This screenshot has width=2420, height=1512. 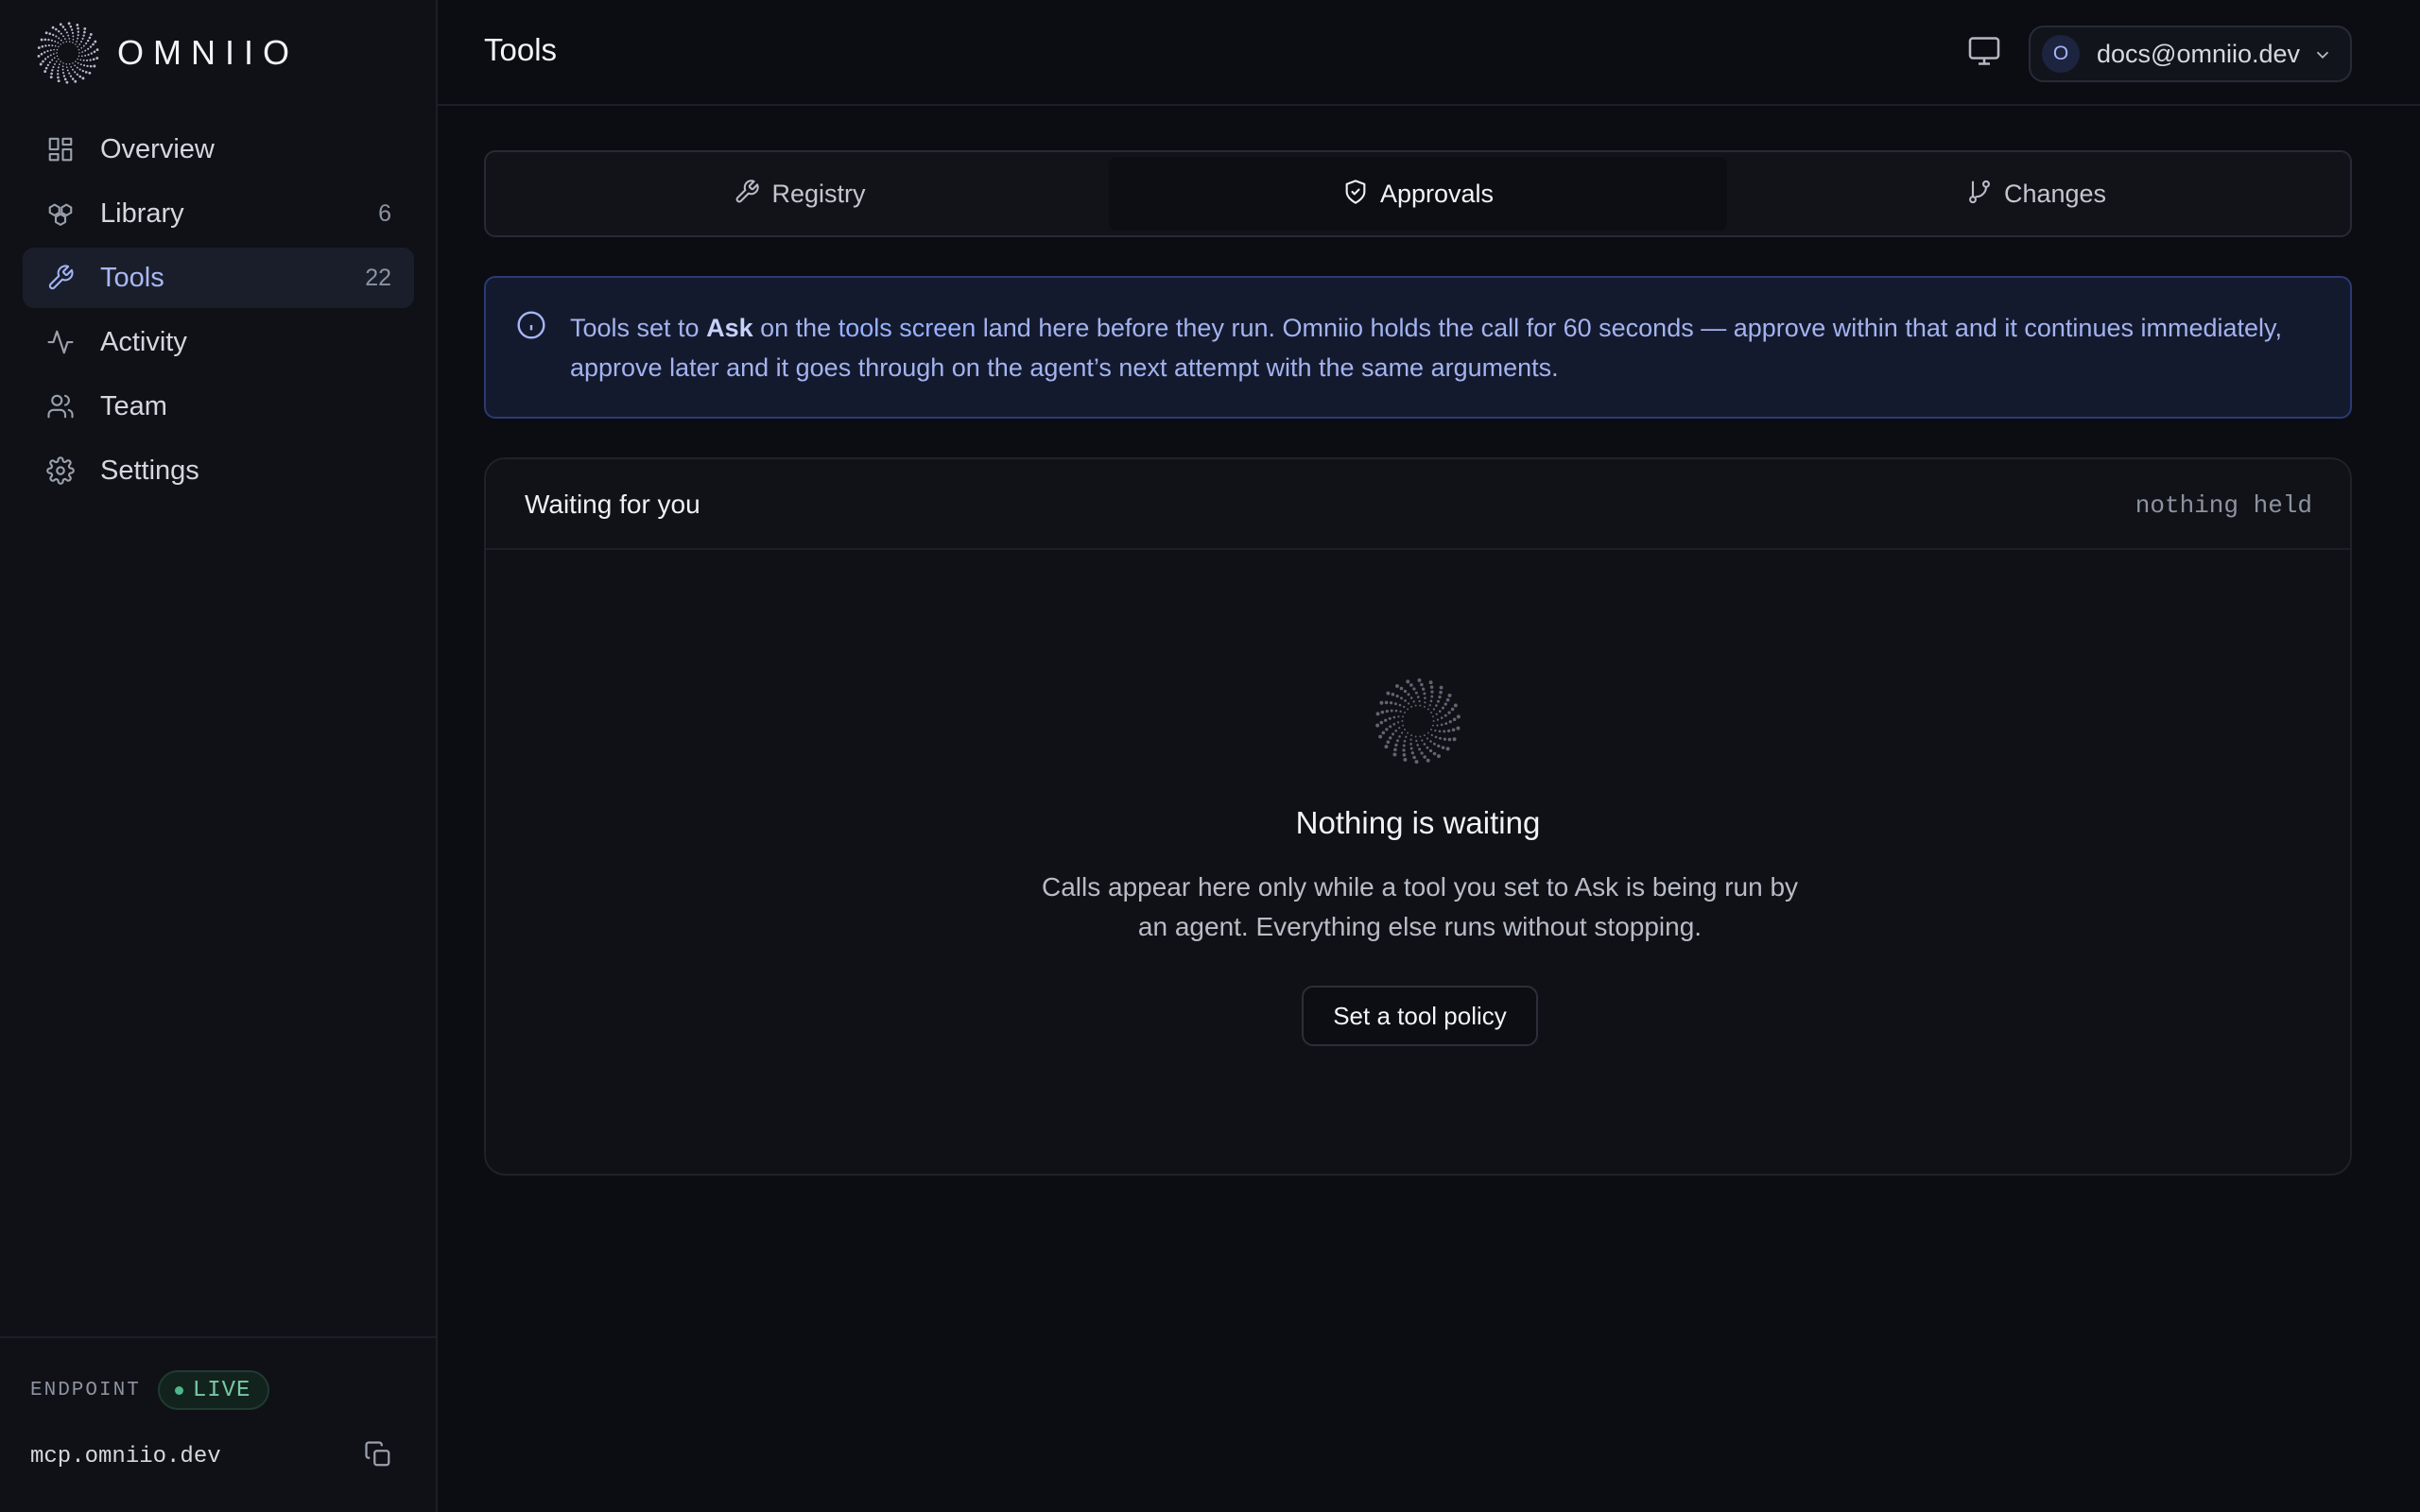 What do you see at coordinates (747, 194) in the screenshot?
I see `wrench-icon` at bounding box center [747, 194].